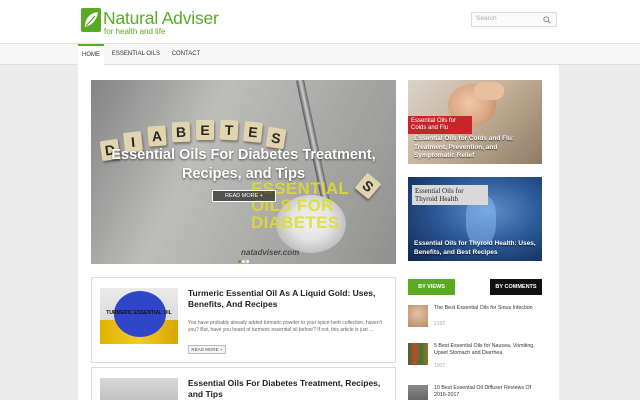  I want to click on search-input: Search, so click(514, 19).